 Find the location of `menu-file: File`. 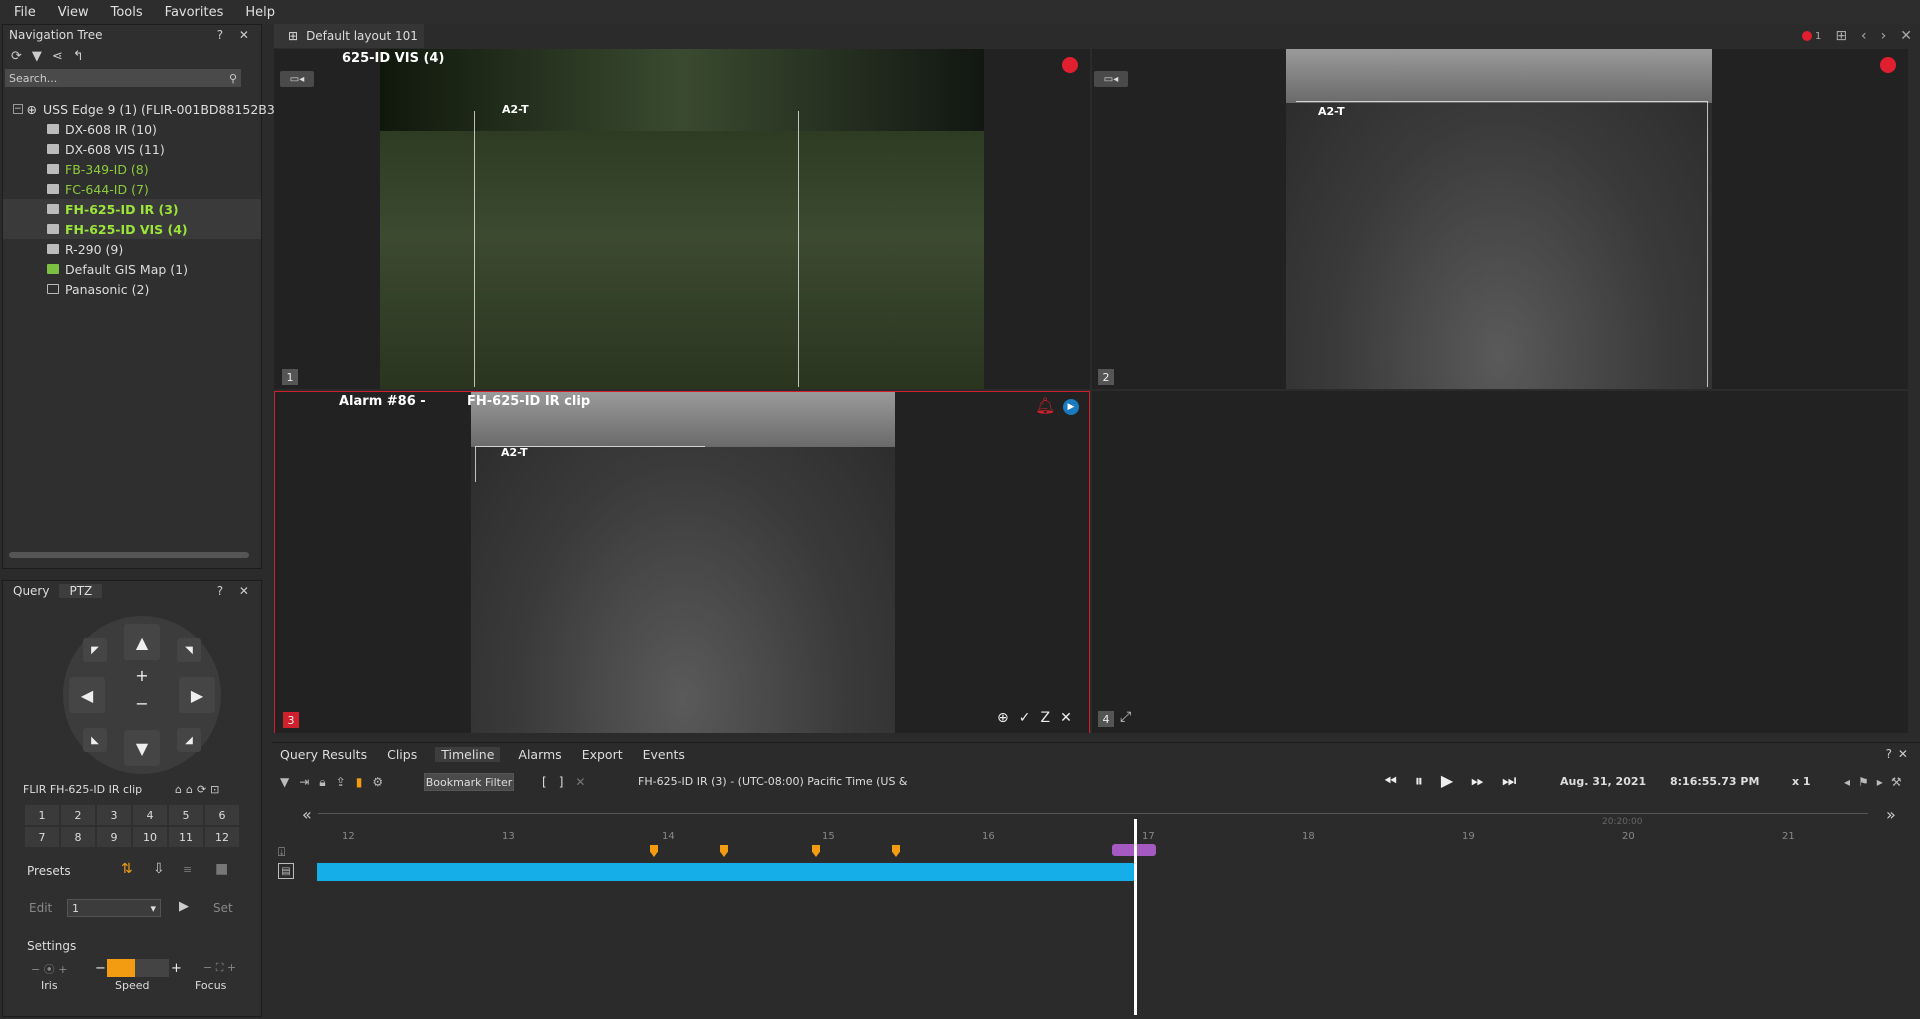

menu-file: File is located at coordinates (25, 12).